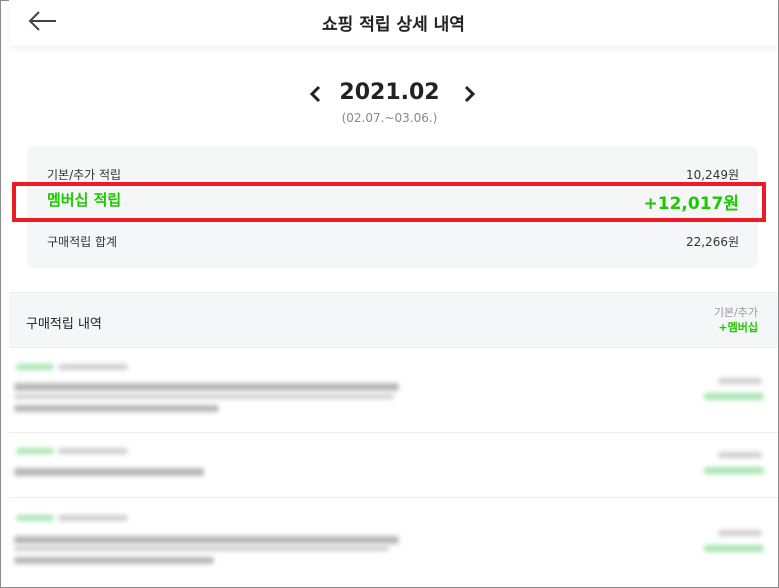 This screenshot has width=779, height=588. I want to click on basic-reward-row: 기본/추가 적립 10,249원, so click(393, 174).